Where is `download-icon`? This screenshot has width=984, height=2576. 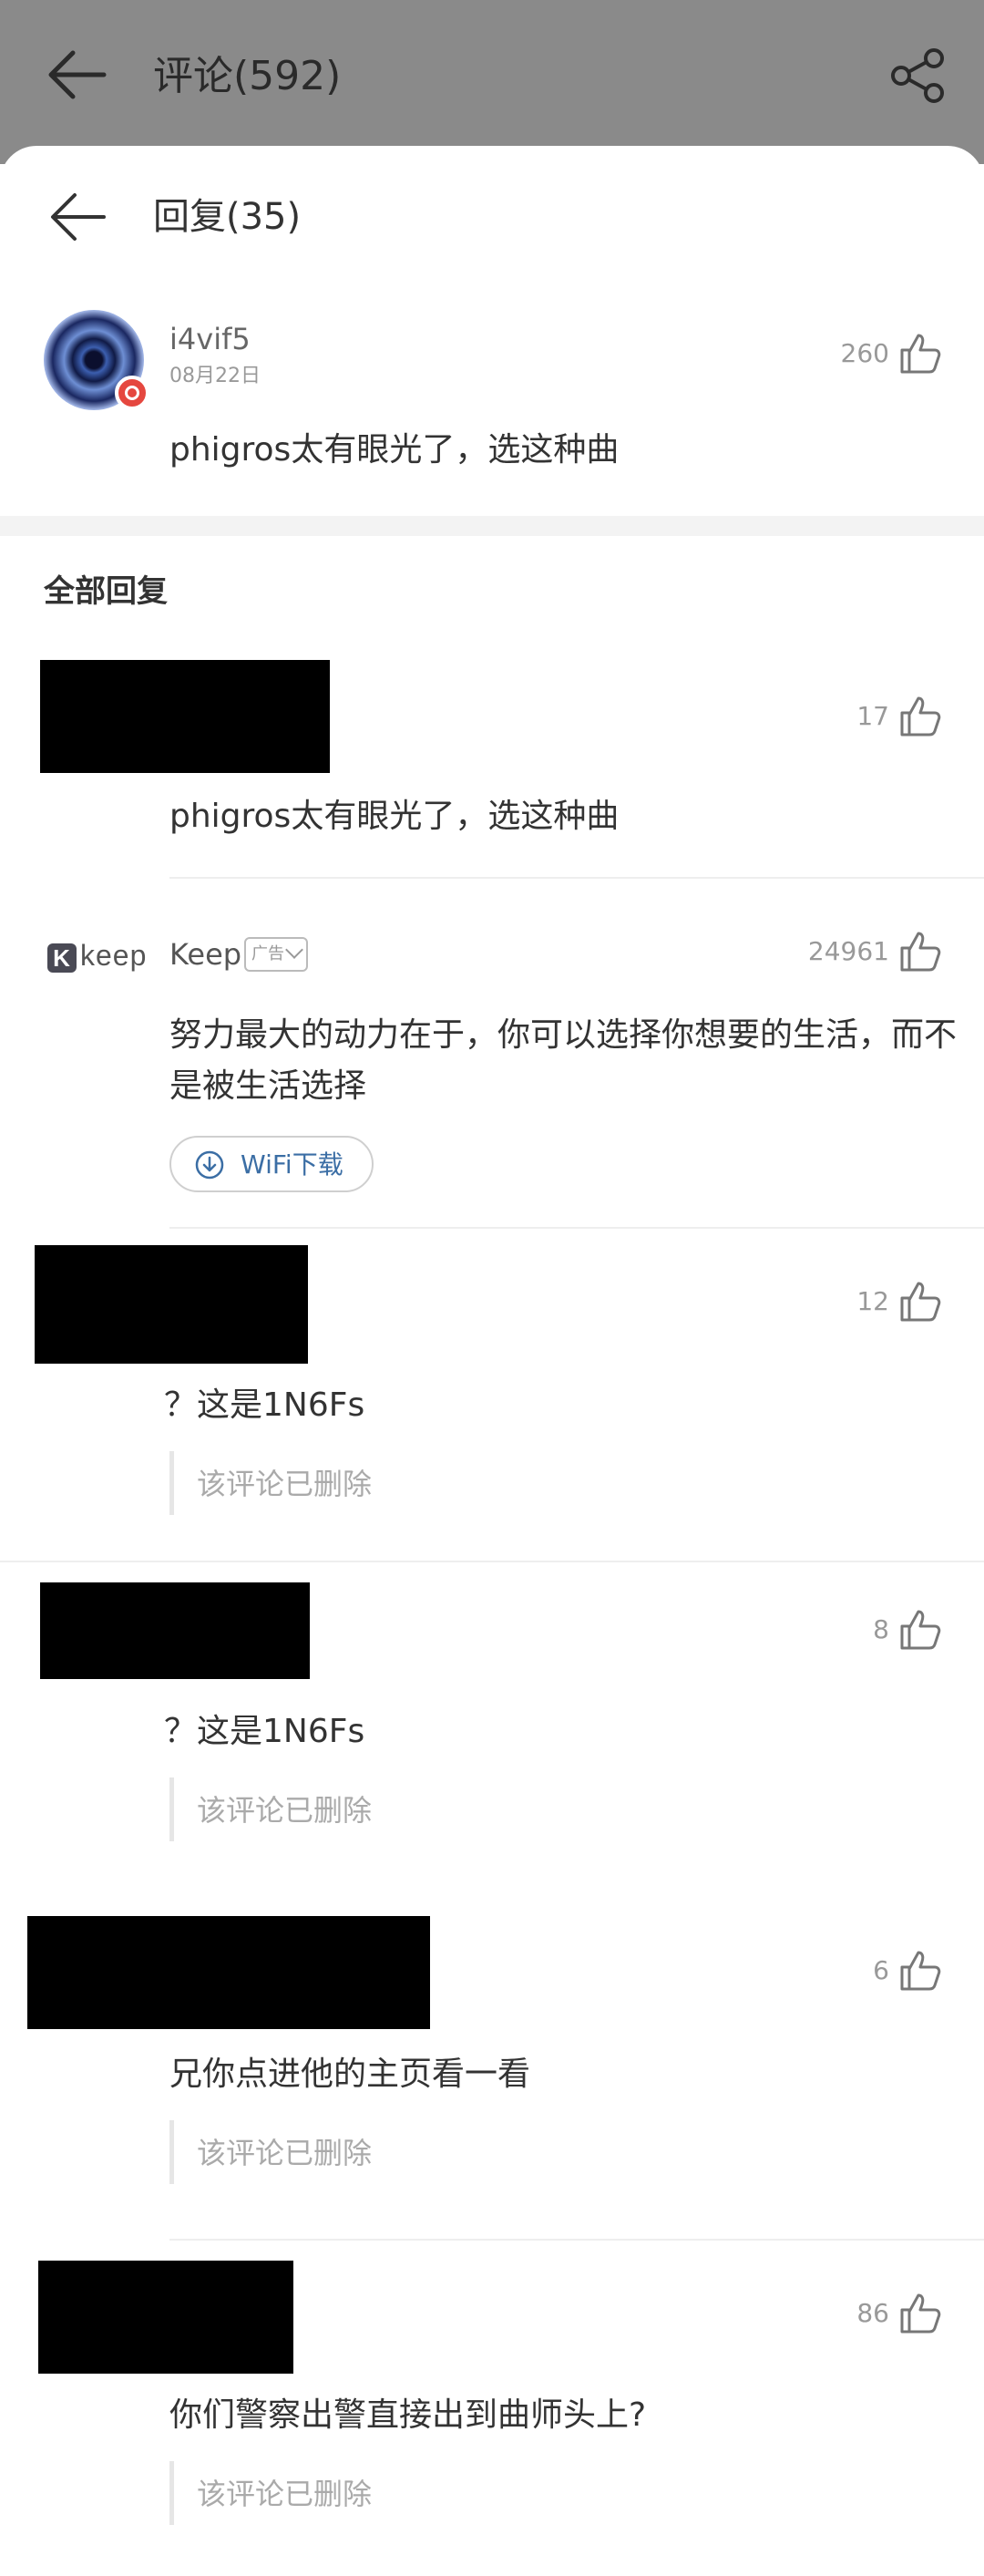 download-icon is located at coordinates (210, 1165).